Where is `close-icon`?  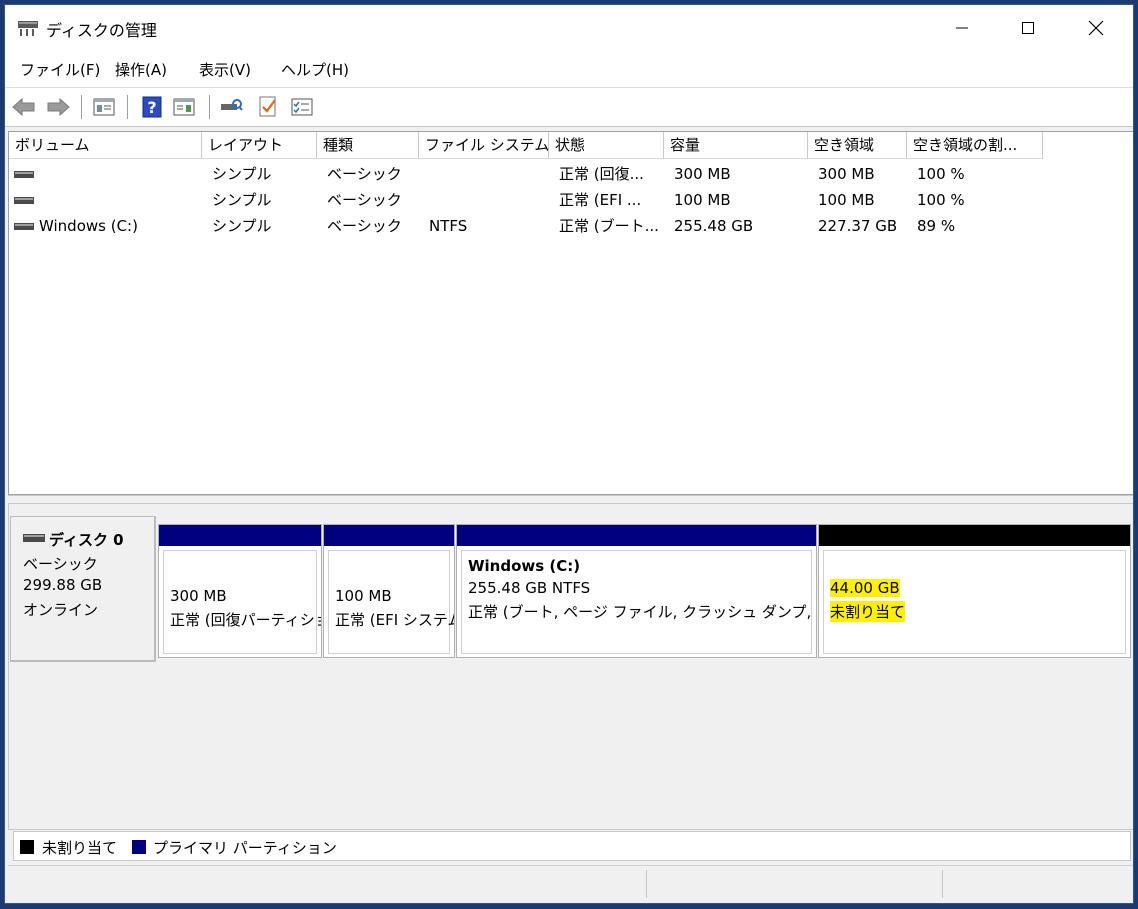 close-icon is located at coordinates (1096, 28).